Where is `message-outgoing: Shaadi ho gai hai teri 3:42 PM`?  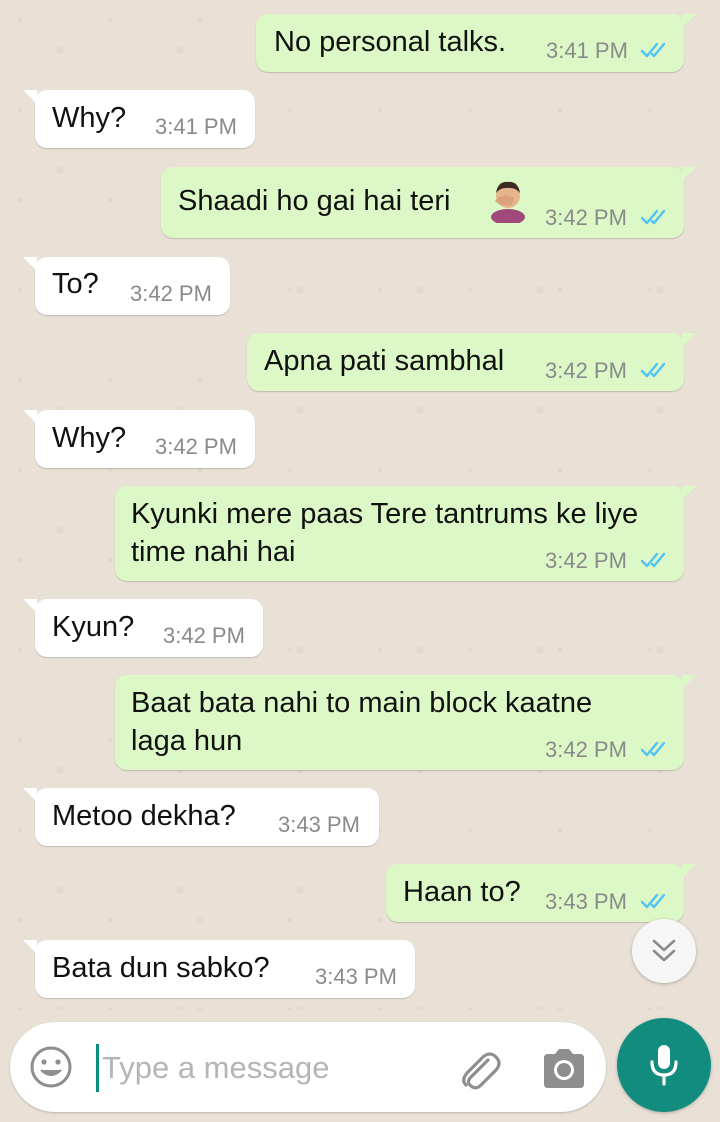 message-outgoing: Shaadi ho gai hai teri 3:42 PM is located at coordinates (428, 202).